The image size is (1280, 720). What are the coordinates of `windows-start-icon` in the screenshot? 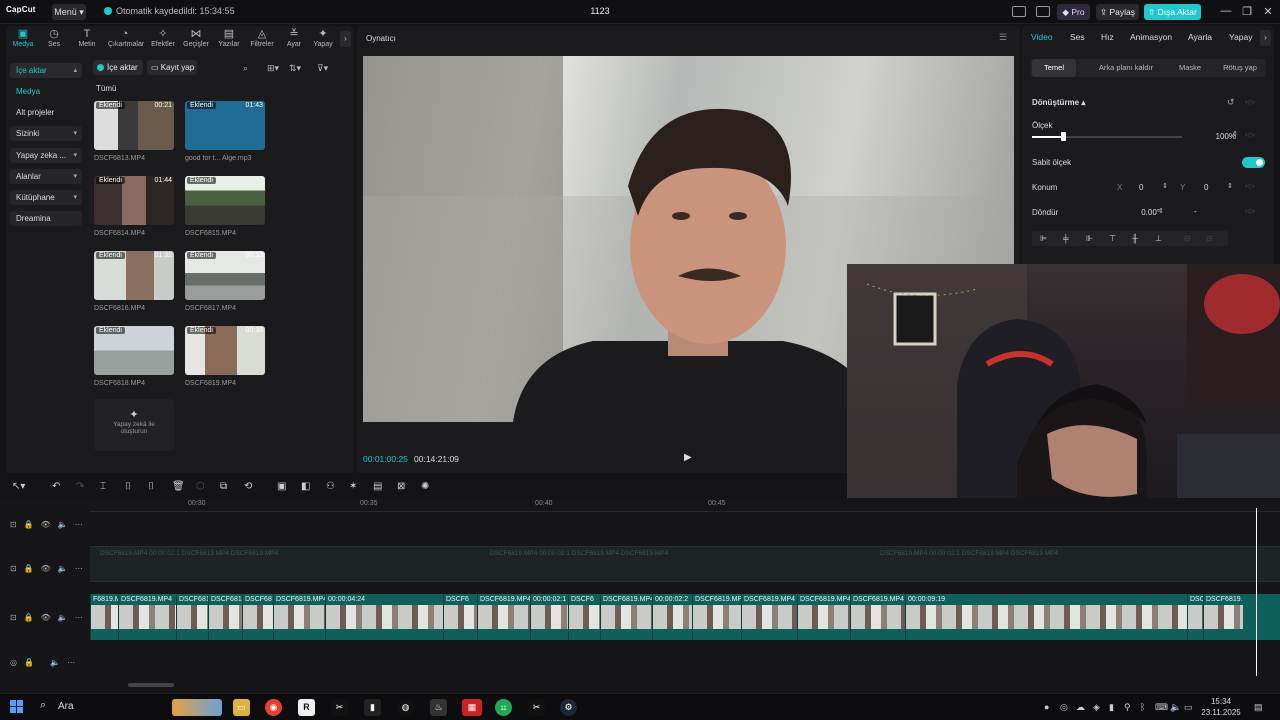 It's located at (16, 706).